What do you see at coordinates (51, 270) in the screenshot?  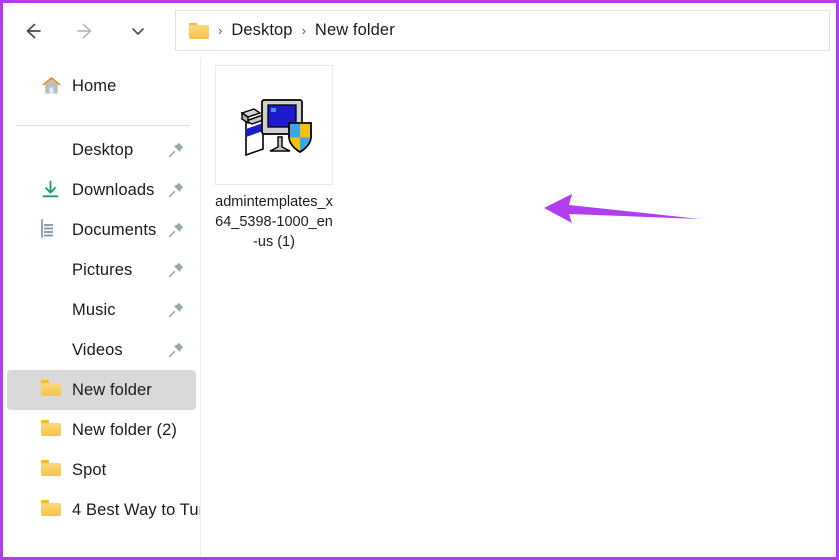 I see `picture-icon` at bounding box center [51, 270].